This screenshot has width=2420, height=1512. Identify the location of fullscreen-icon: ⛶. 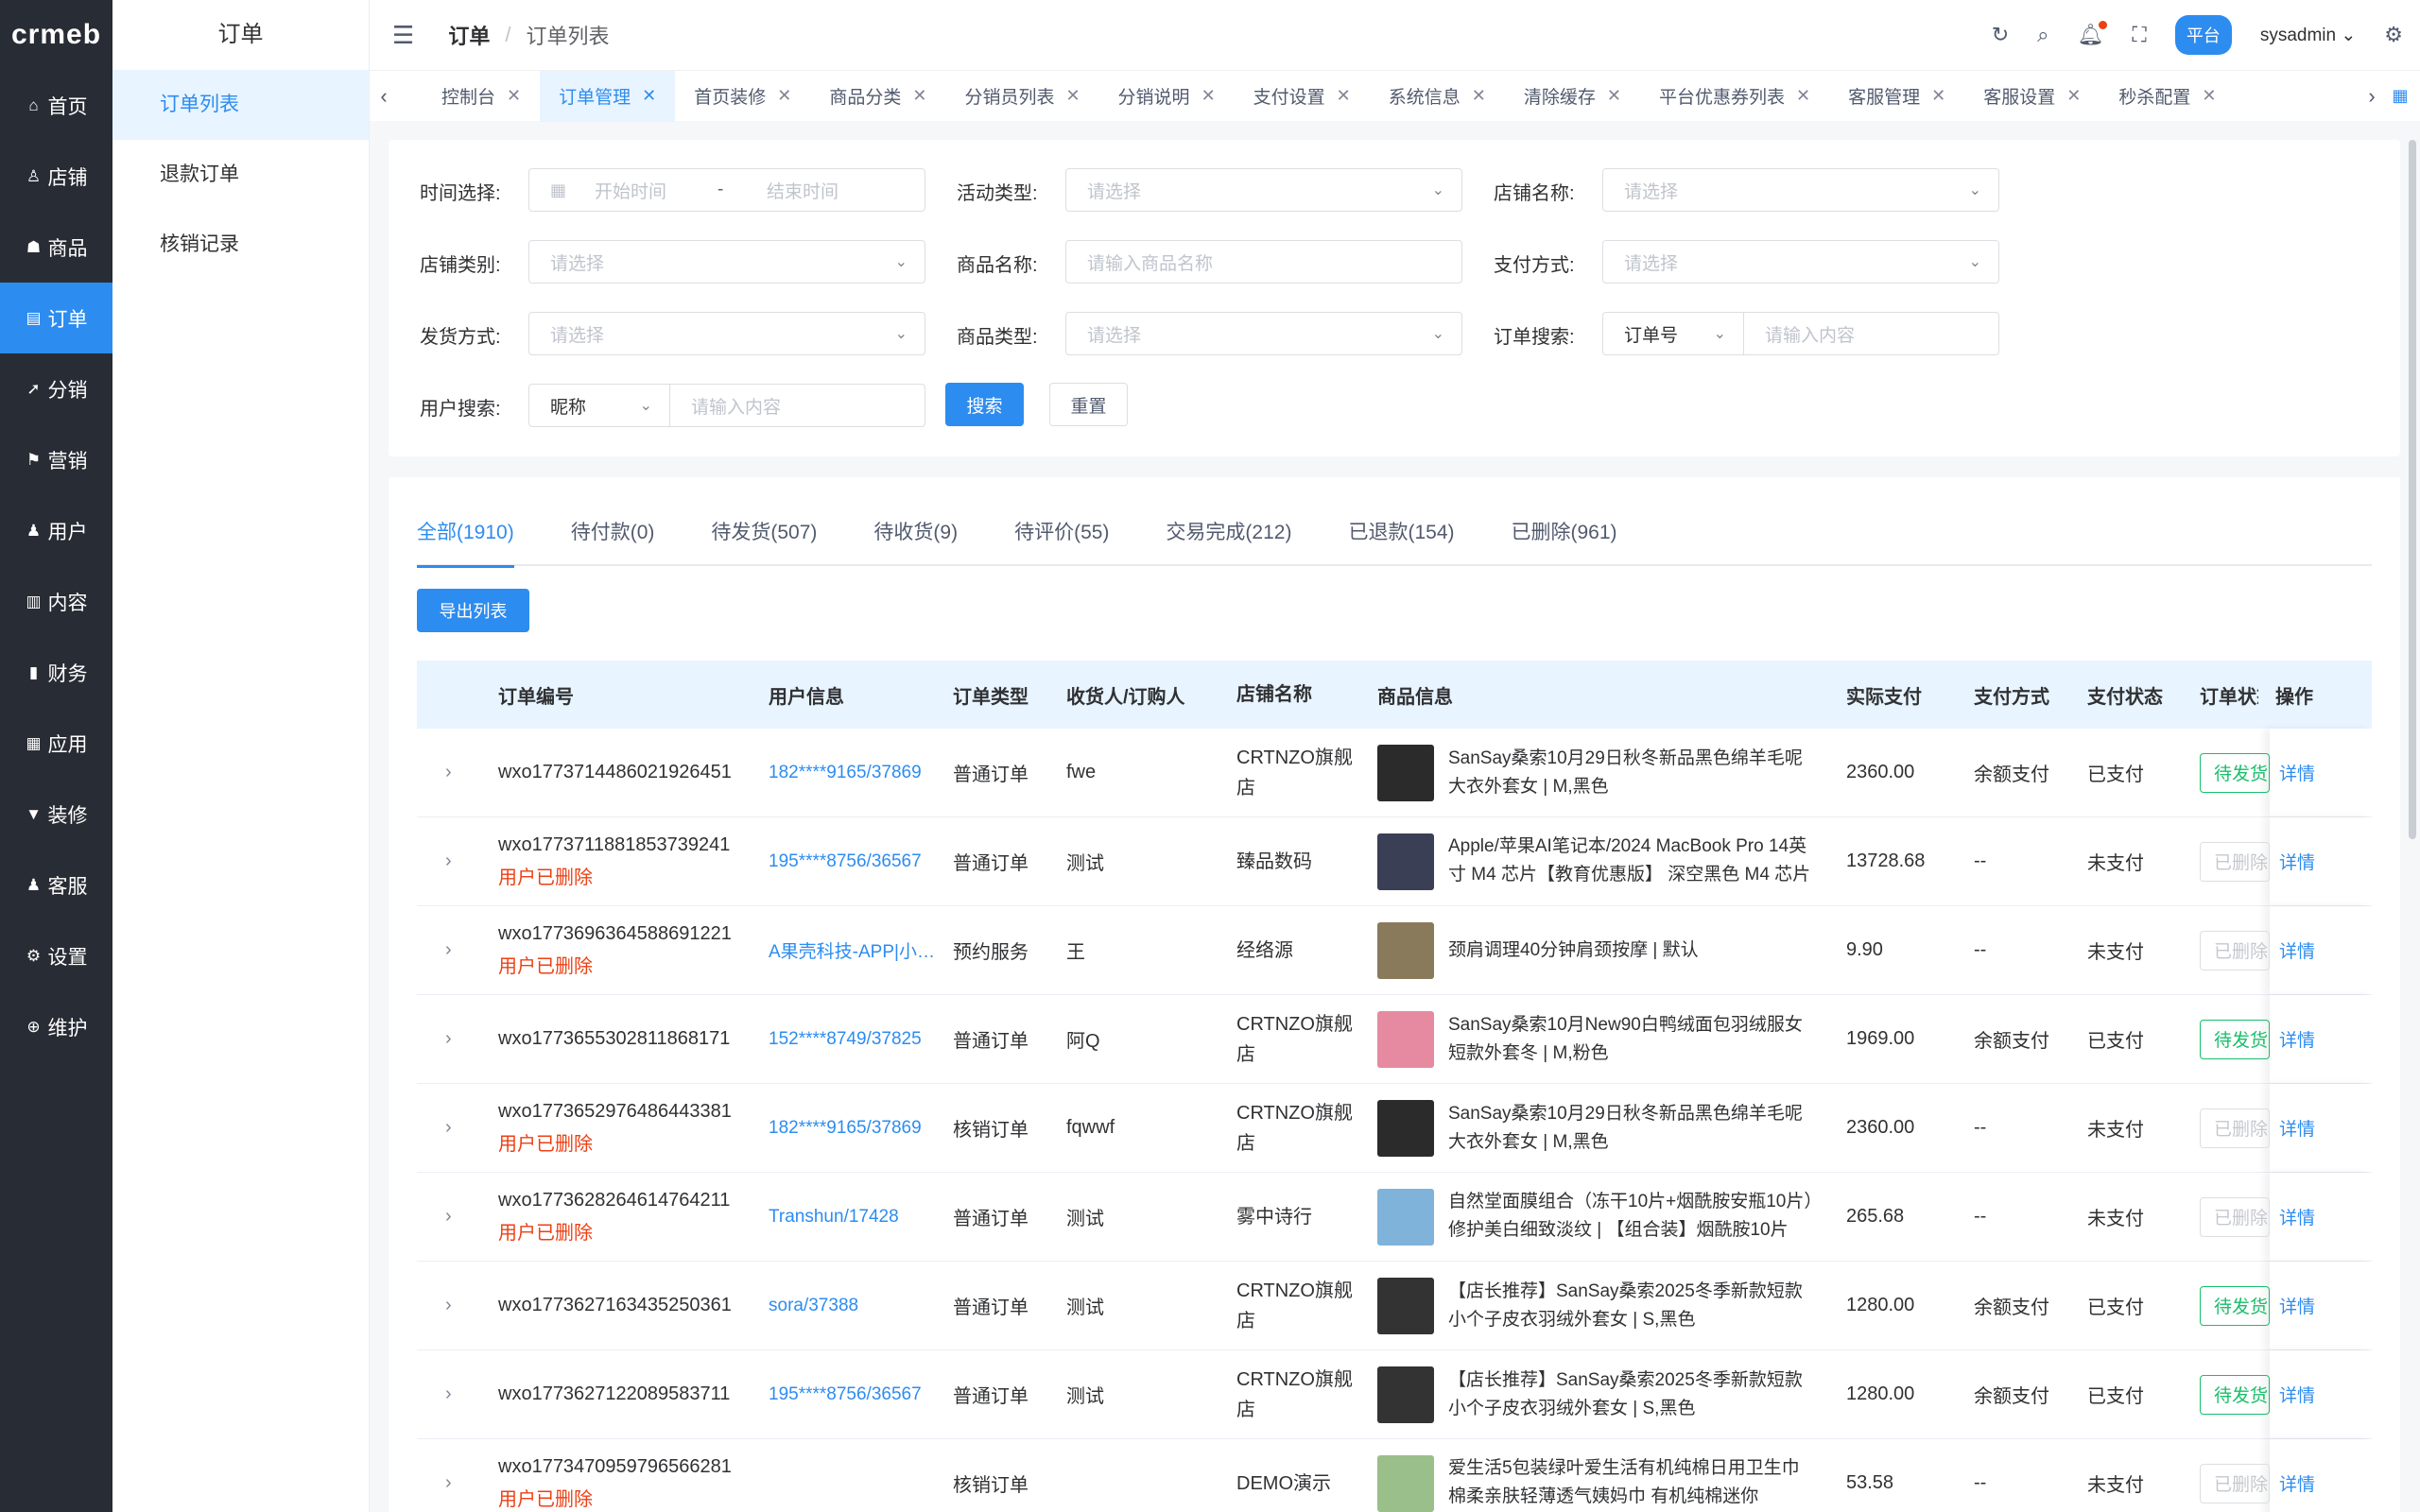
(2139, 35).